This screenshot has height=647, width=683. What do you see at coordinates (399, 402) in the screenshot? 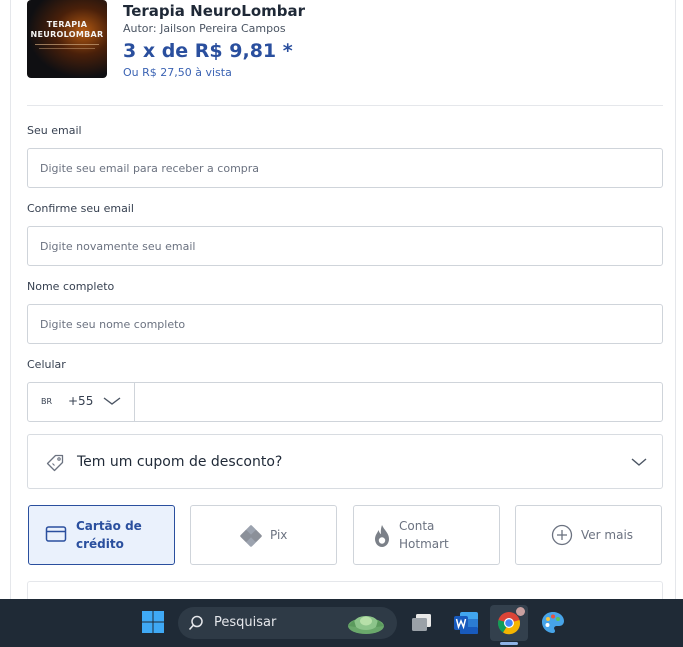
I see `phone-input` at bounding box center [399, 402].